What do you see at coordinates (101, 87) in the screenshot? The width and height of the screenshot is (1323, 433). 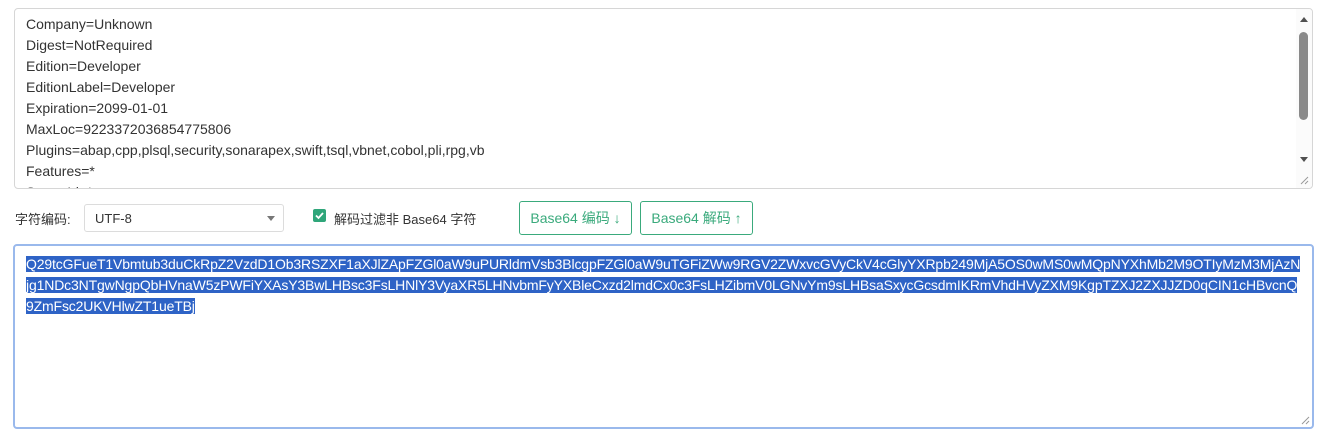 I see `plain-text-line: EditionLabel=Developer` at bounding box center [101, 87].